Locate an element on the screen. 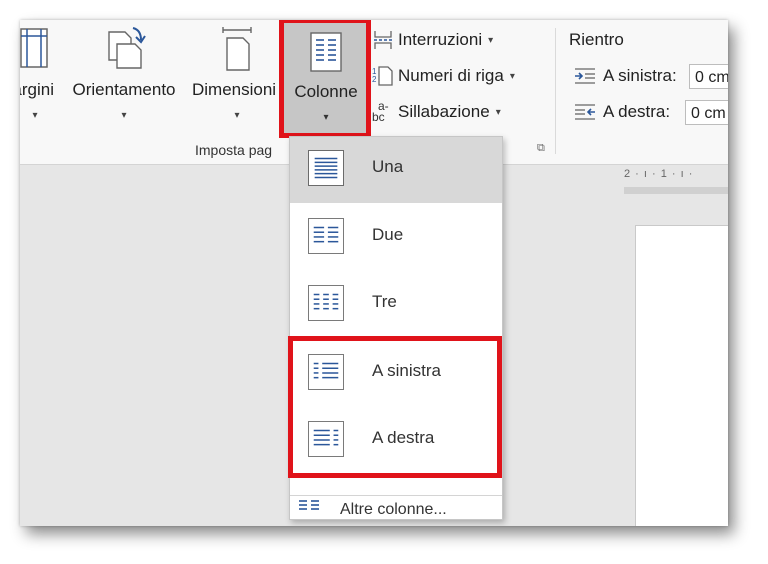  margini-label: argini is located at coordinates (37, 89).